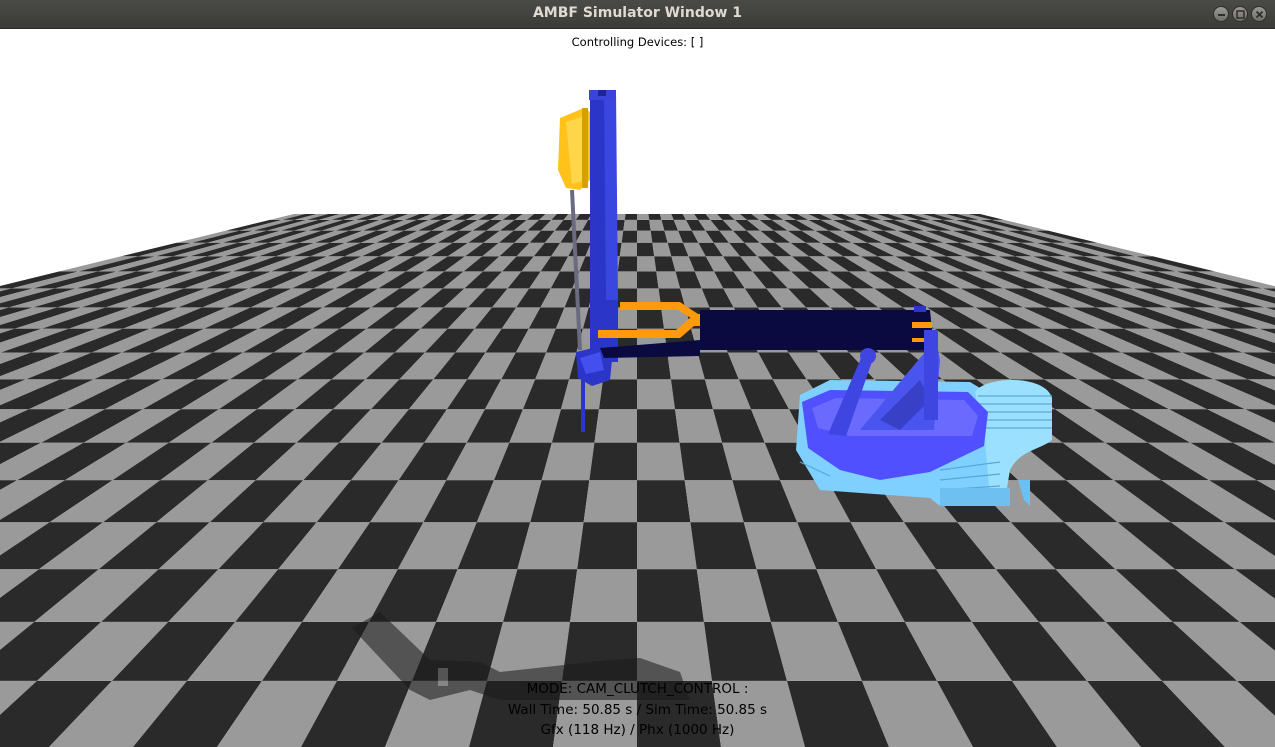  Describe the element at coordinates (574, 149) in the screenshot. I see `tool-head` at that location.